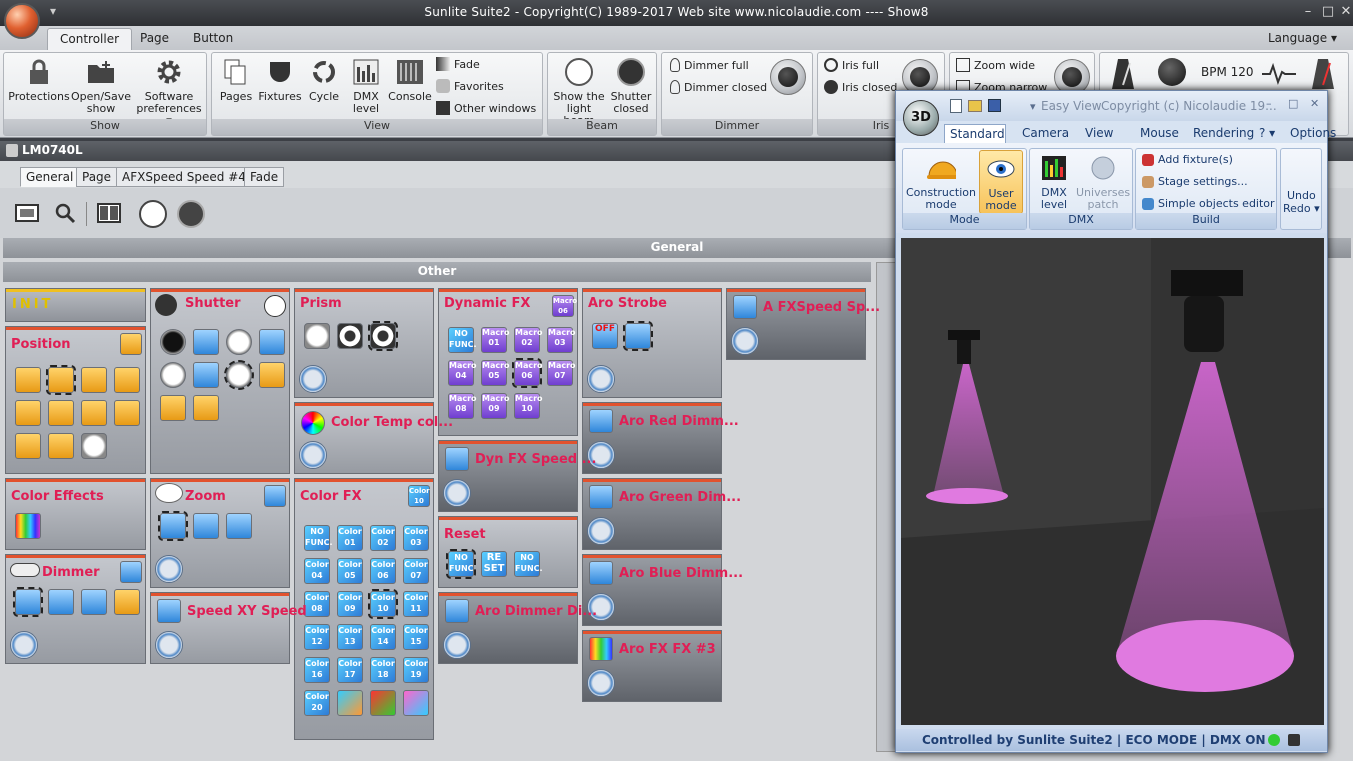  Describe the element at coordinates (1294, 740) in the screenshot. I see `settings-icon` at that location.